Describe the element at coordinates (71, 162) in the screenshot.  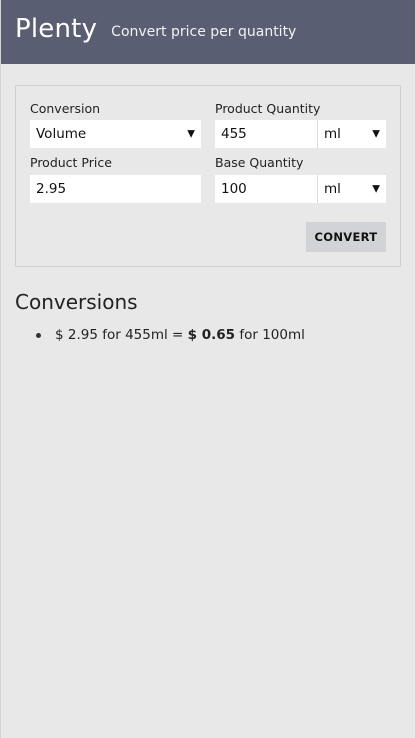
I see `product-price-label: Product Price` at that location.